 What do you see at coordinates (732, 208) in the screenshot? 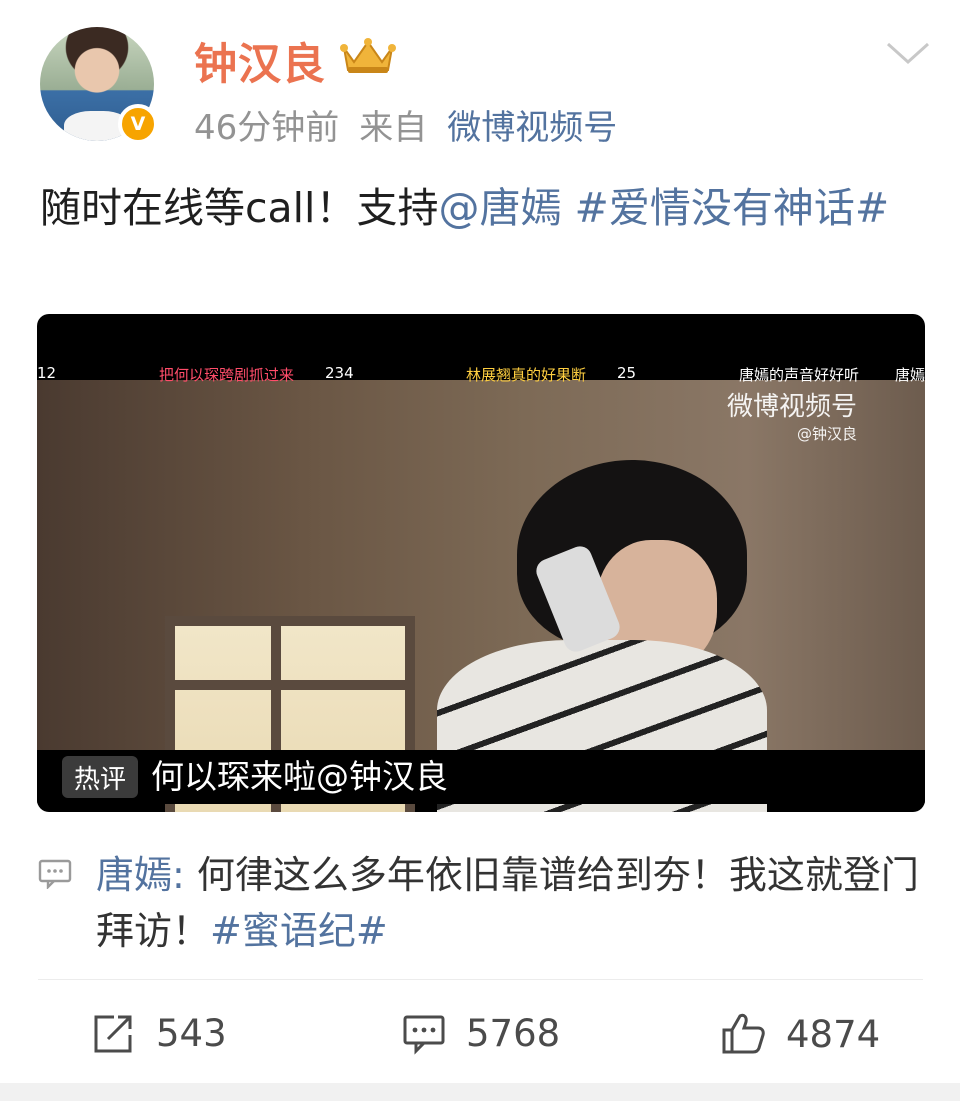
I see `hashtag-link: #爱情没有神话#` at bounding box center [732, 208].